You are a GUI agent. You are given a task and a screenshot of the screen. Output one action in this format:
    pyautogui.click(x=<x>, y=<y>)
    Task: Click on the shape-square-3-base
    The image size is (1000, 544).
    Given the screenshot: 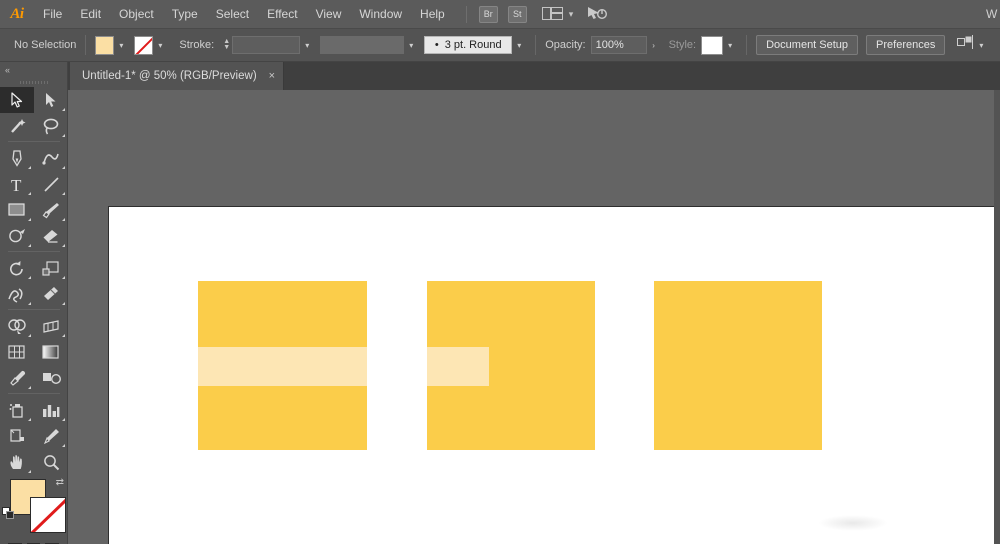 What is the action you would take?
    pyautogui.click(x=738, y=365)
    